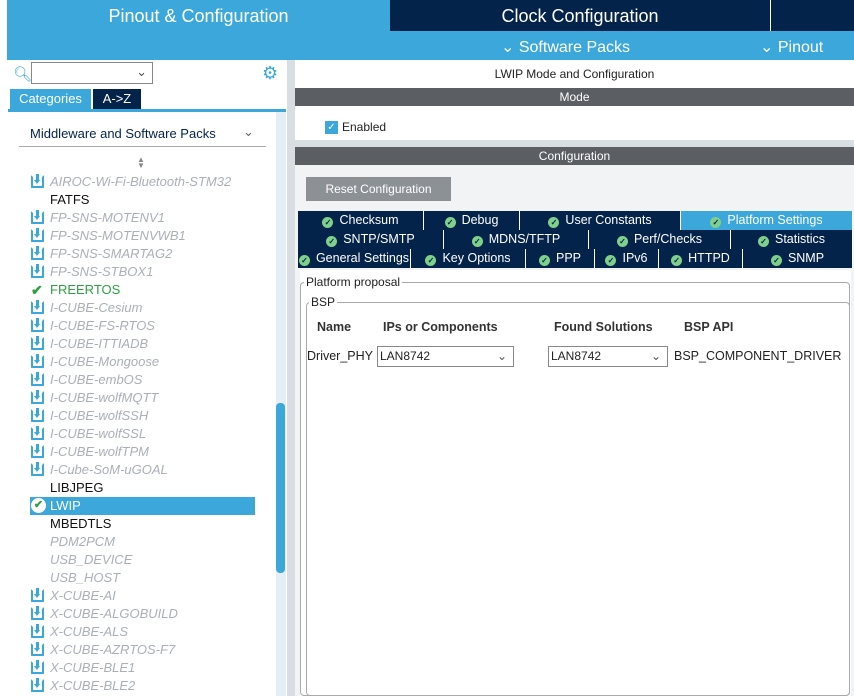 Image resolution: width=854 pixels, height=696 pixels. What do you see at coordinates (378, 189) in the screenshot?
I see `reset-configuration-button: Reset Configuration` at bounding box center [378, 189].